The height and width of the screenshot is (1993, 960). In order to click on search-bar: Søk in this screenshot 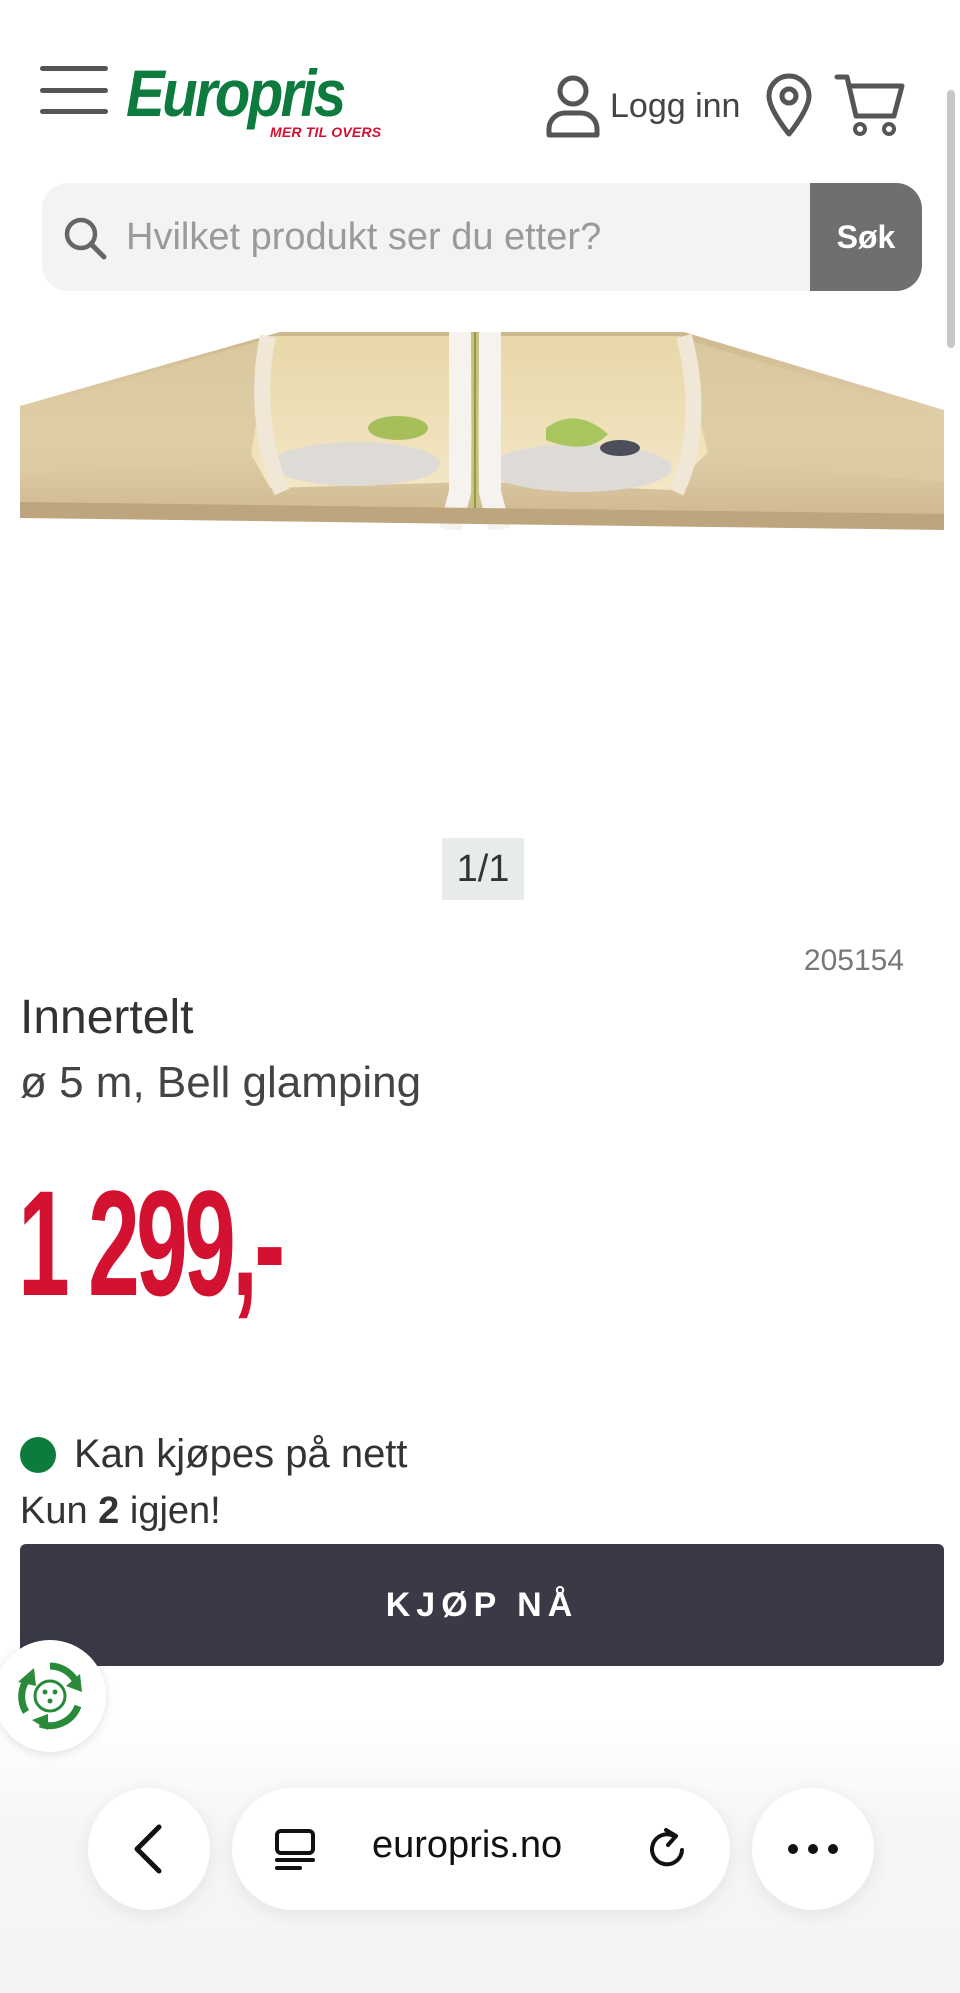, I will do `click(482, 237)`.